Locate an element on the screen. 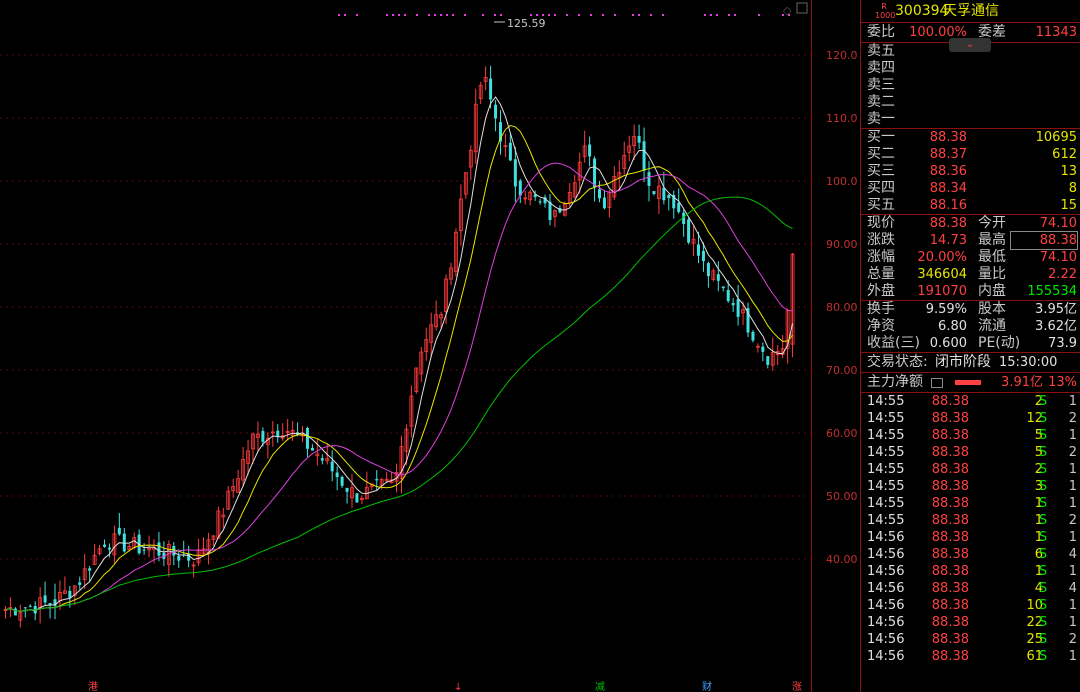 The height and width of the screenshot is (692, 1080). y-tick-label: 50.00 is located at coordinates (842, 496).